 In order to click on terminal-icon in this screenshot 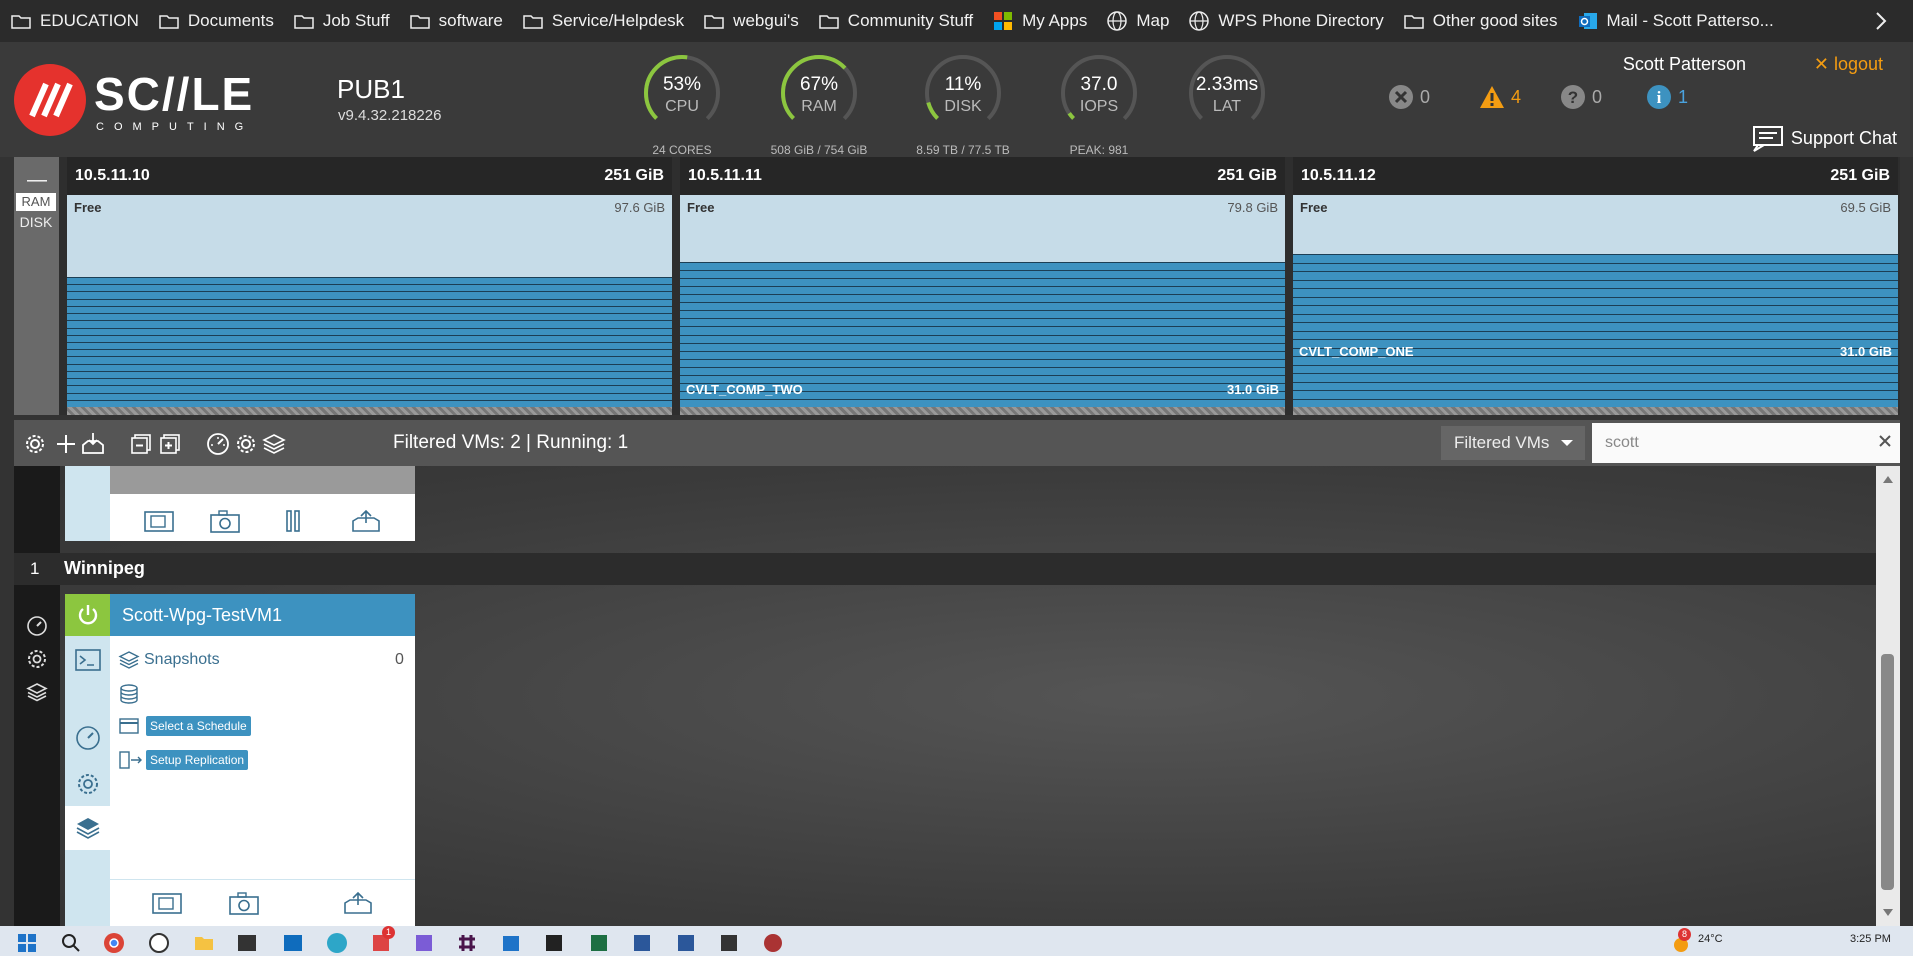, I will do `click(247, 943)`.